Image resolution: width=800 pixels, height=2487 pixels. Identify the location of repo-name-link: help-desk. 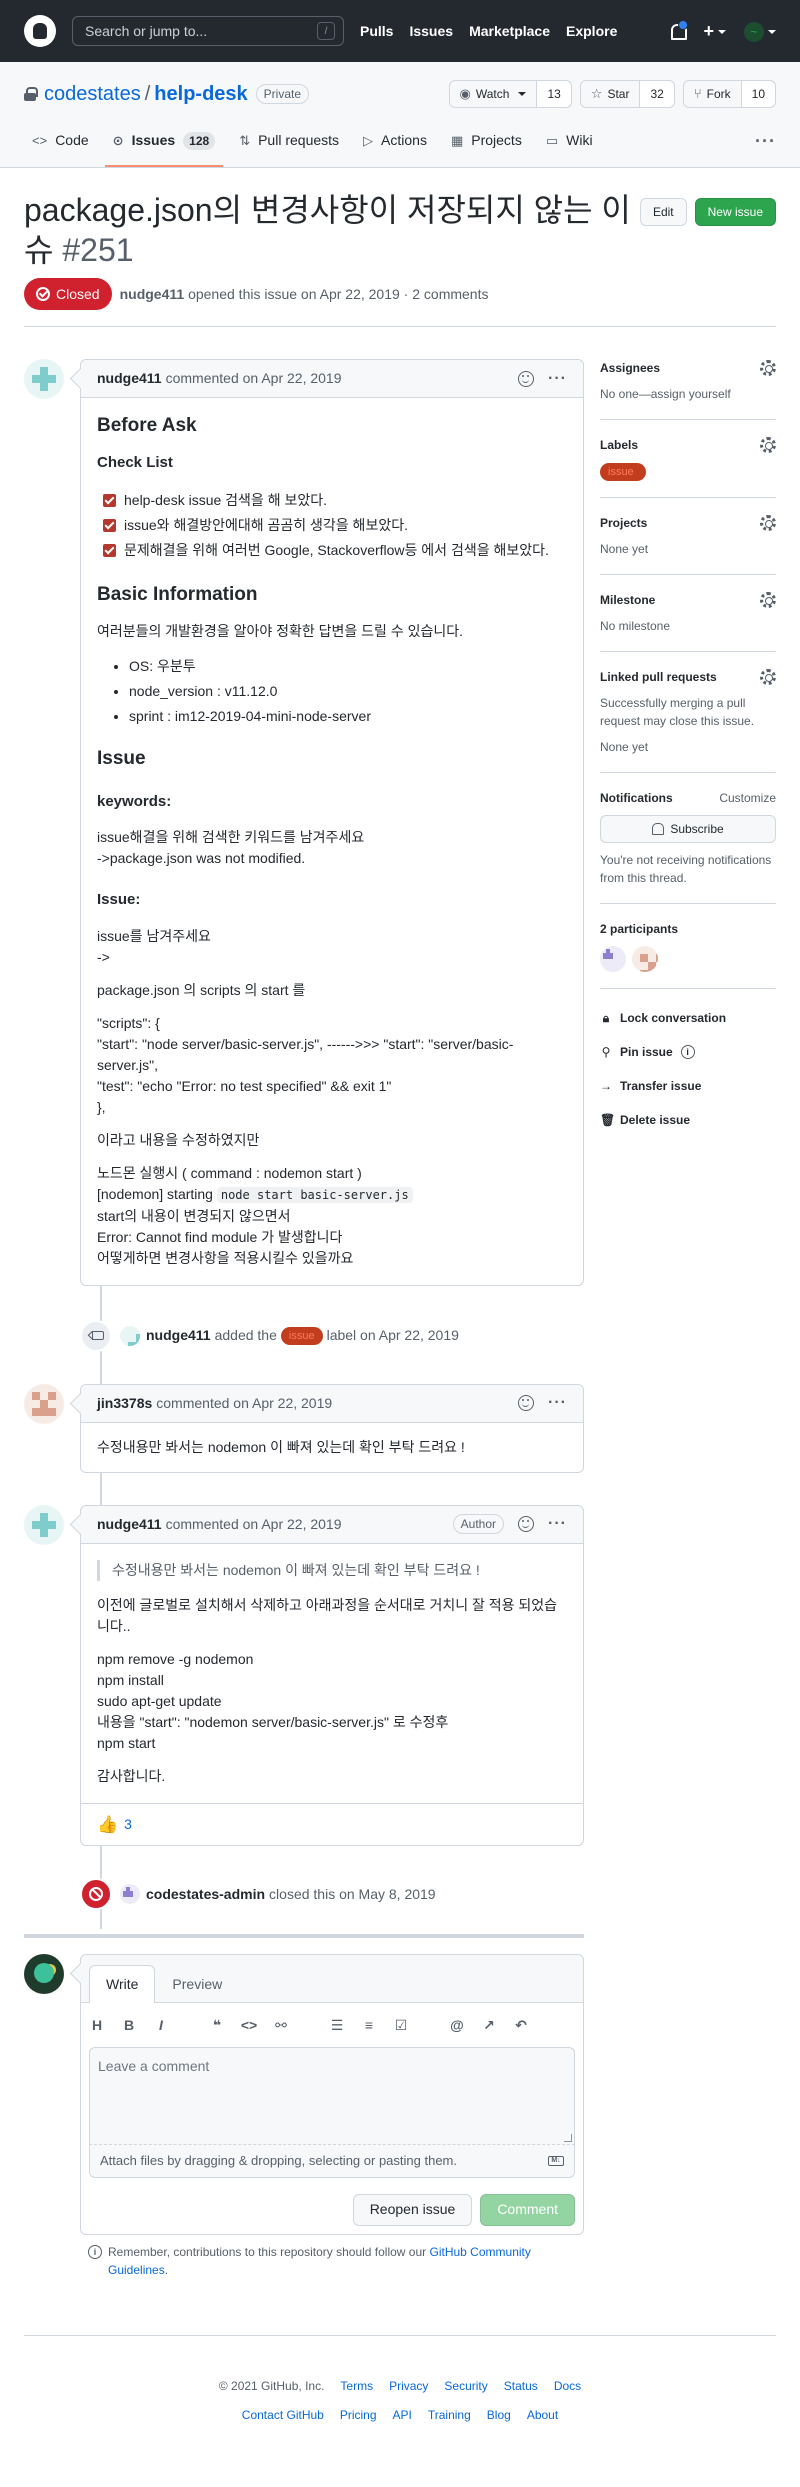
(200, 94).